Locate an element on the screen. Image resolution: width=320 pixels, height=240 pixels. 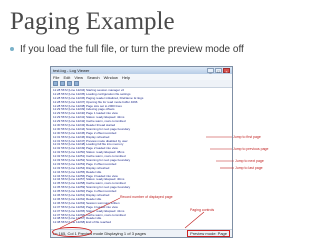
callout-next-page: Jump to next page is located at coordinates (249, 161).